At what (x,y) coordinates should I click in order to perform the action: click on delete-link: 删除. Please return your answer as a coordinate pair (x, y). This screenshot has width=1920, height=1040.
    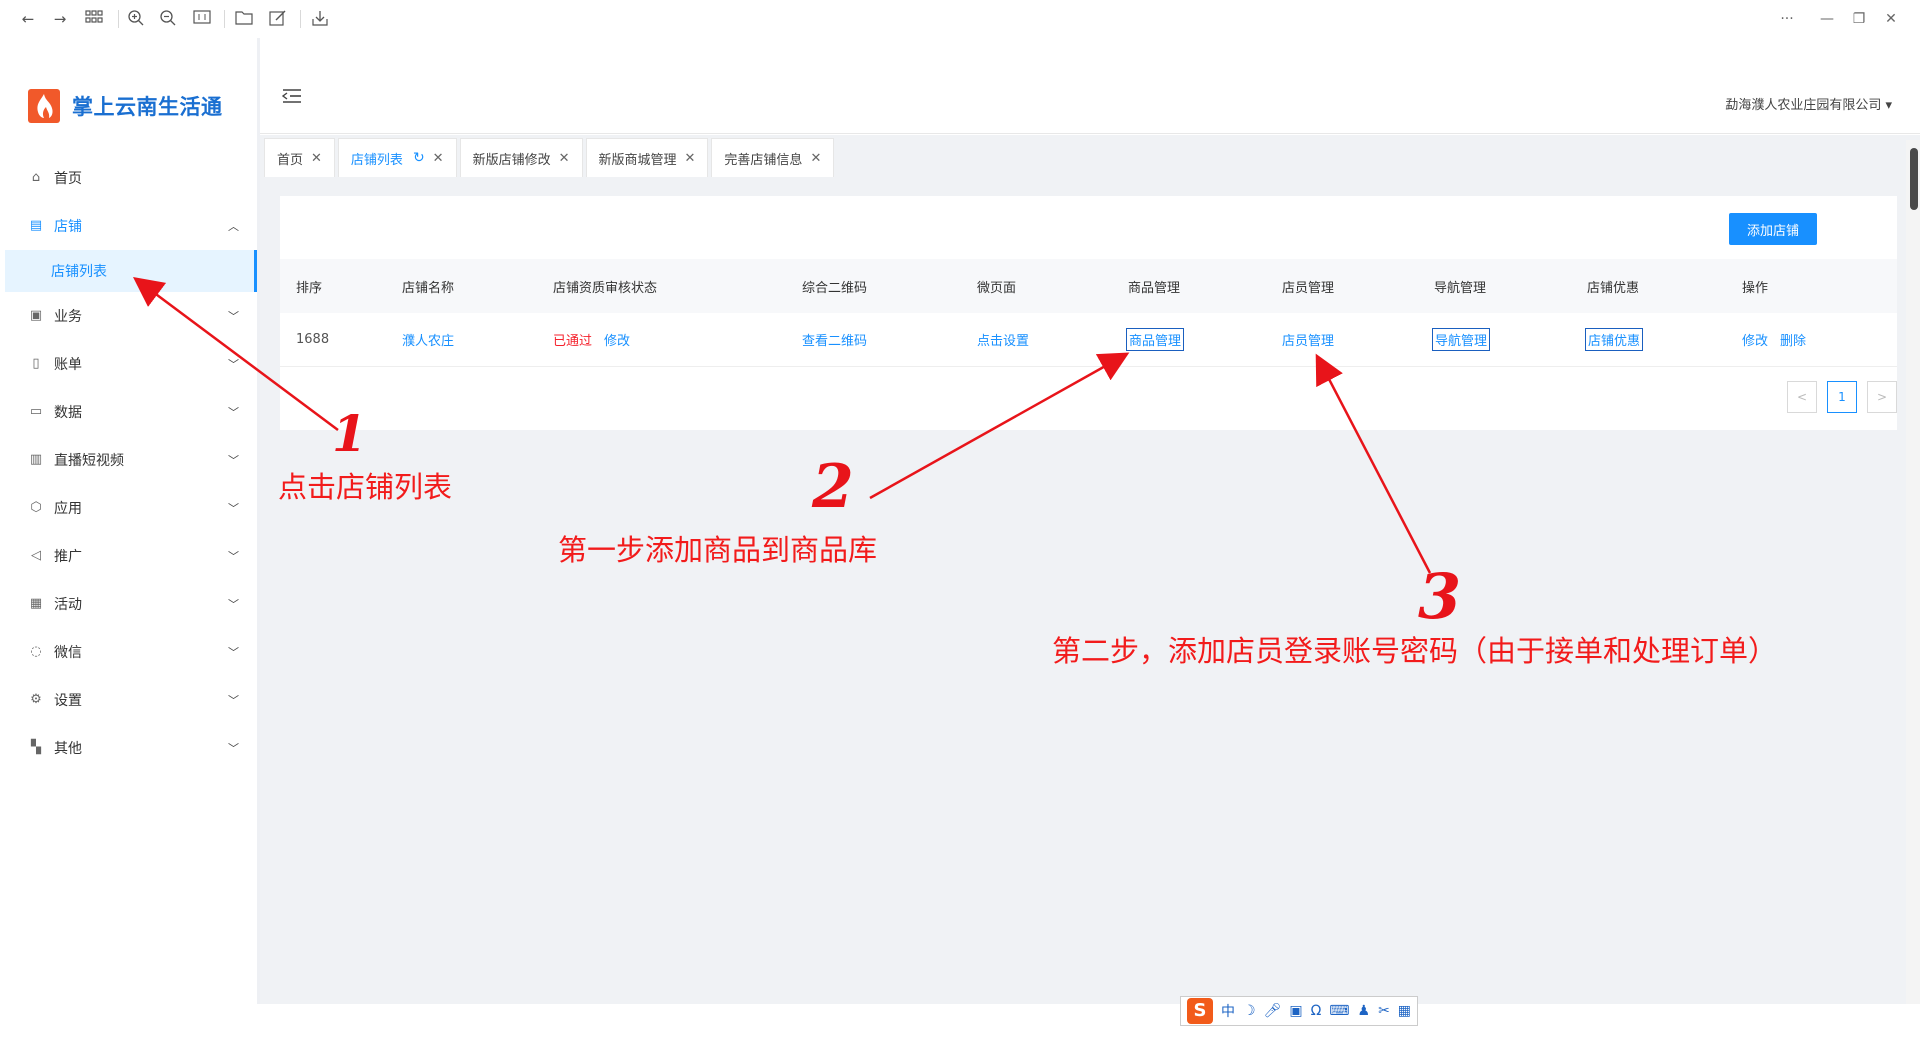
    Looking at the image, I should click on (1793, 339).